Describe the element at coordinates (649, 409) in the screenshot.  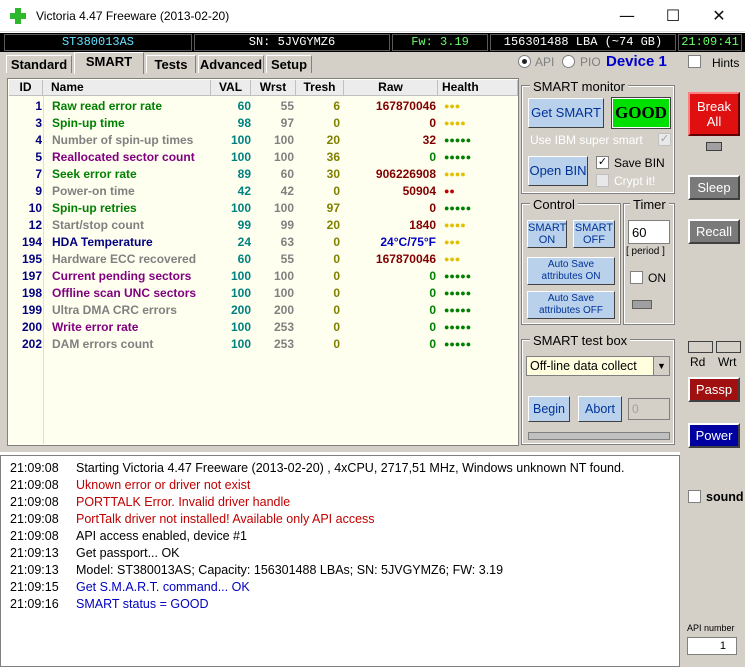
I see `test-value-field: 0` at that location.